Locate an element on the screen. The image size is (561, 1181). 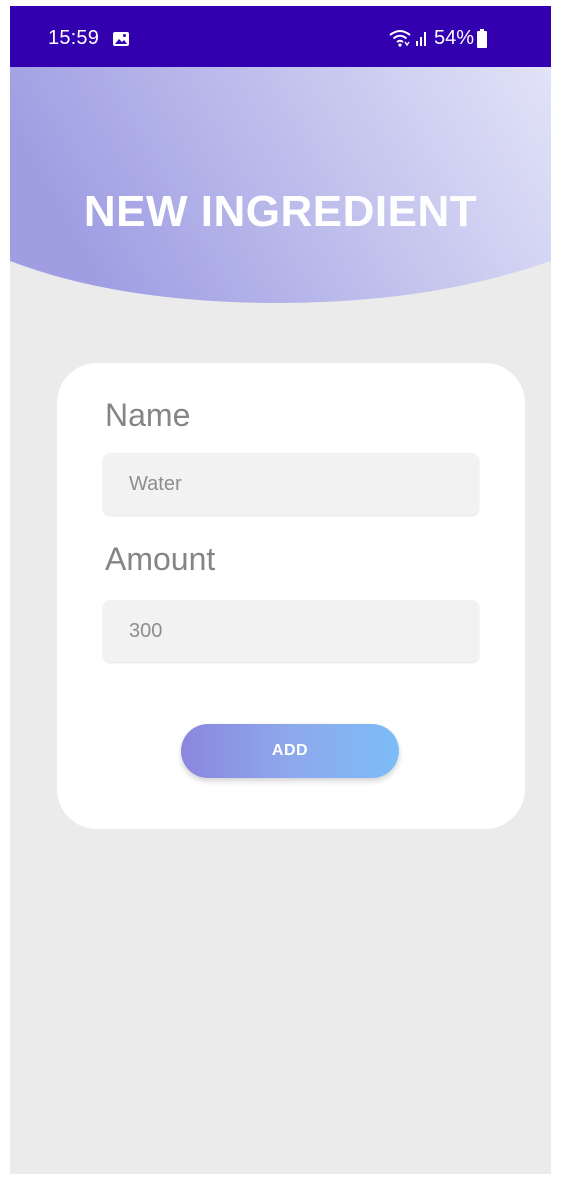
page-title: NEW INGREDIENT is located at coordinates (280, 211).